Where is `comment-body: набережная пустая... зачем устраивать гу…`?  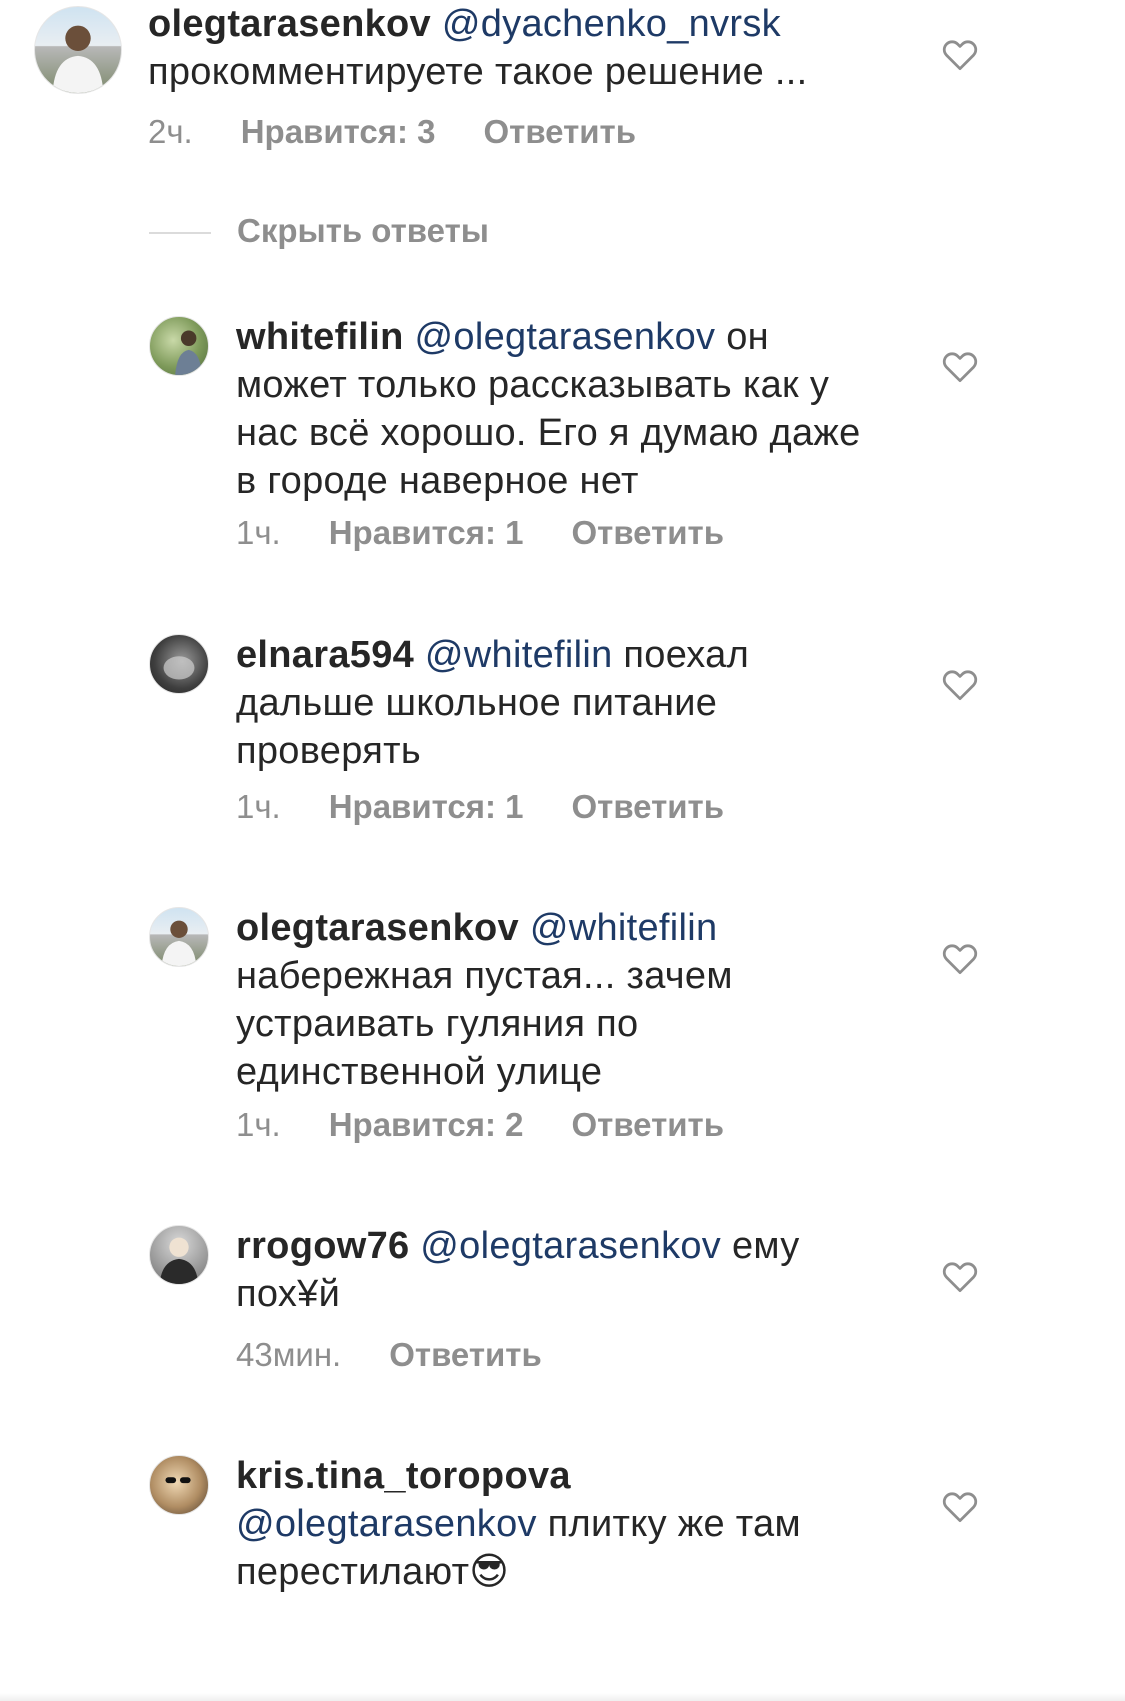 comment-body: набережная пустая... зачем устраивать гу… is located at coordinates (484, 1024).